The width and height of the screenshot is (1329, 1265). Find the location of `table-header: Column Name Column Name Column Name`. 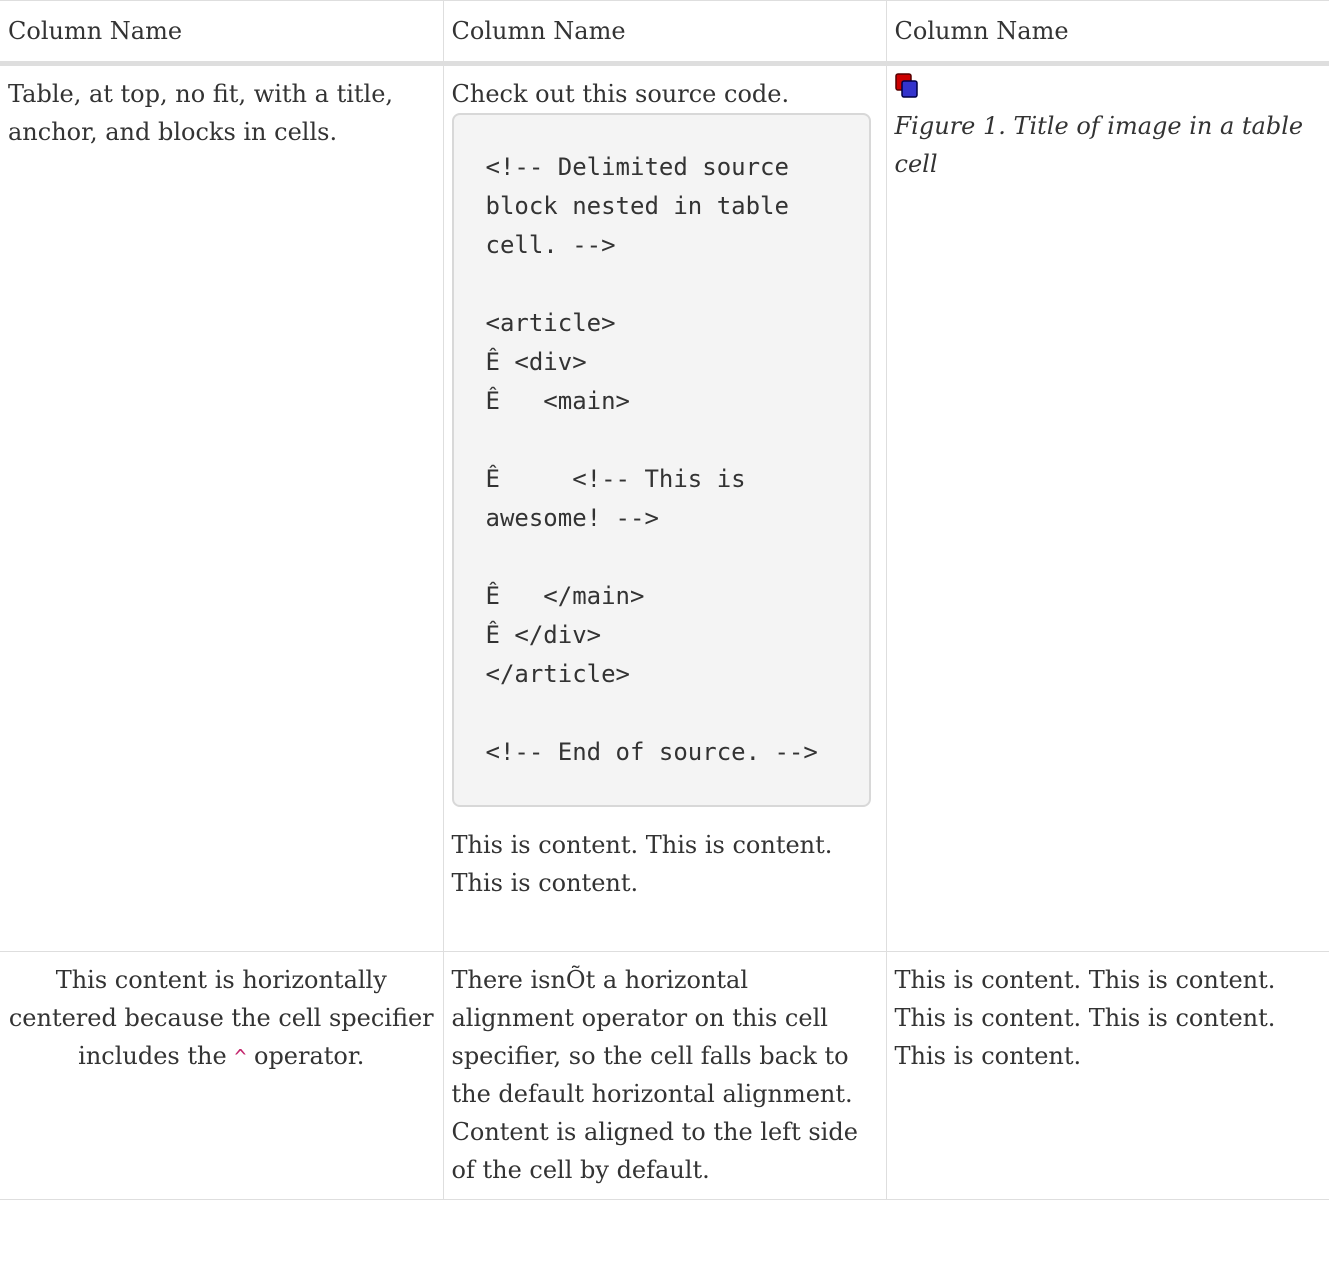

table-header: Column Name Column Name Column Name is located at coordinates (664, 33).